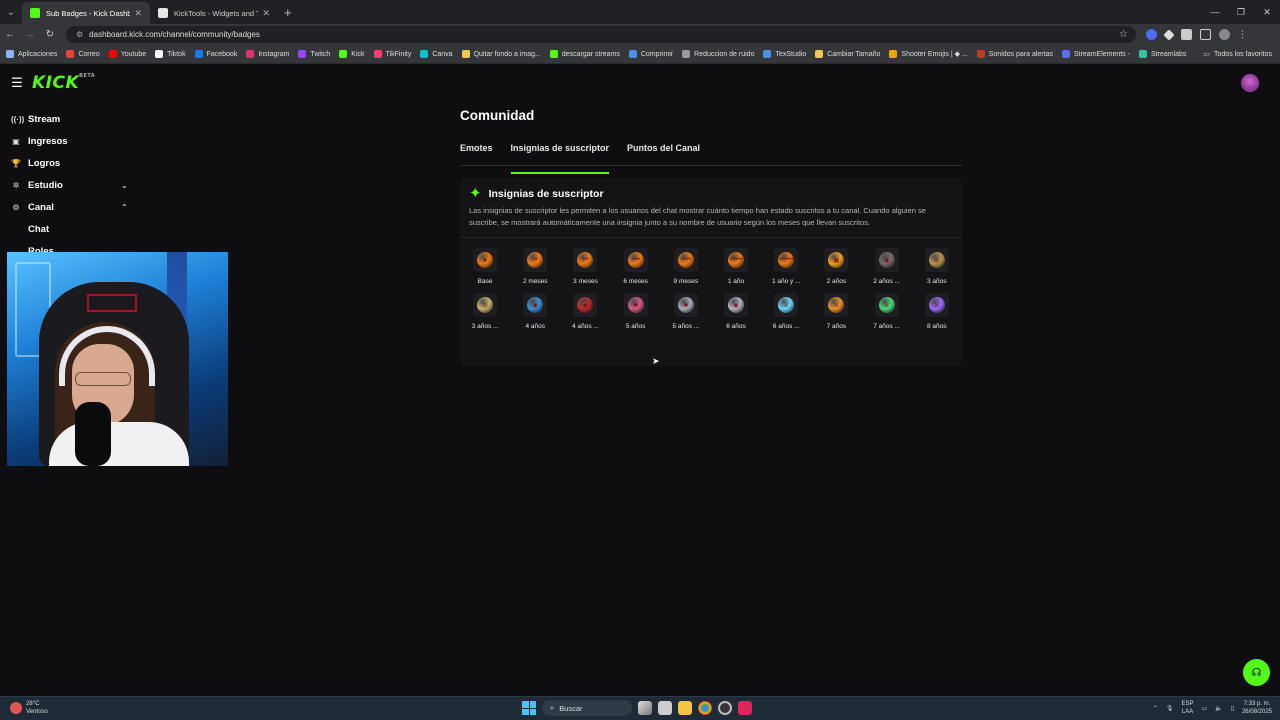  What do you see at coordinates (1095, 54) in the screenshot?
I see `bookmark-item: StreamElements -` at bounding box center [1095, 54].